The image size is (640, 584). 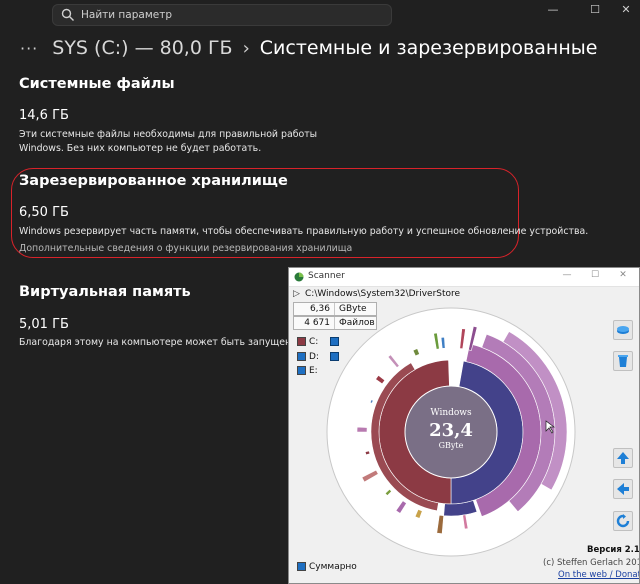 What do you see at coordinates (613, 550) in the screenshot?
I see `scanner-version: Версия 2.13` at bounding box center [613, 550].